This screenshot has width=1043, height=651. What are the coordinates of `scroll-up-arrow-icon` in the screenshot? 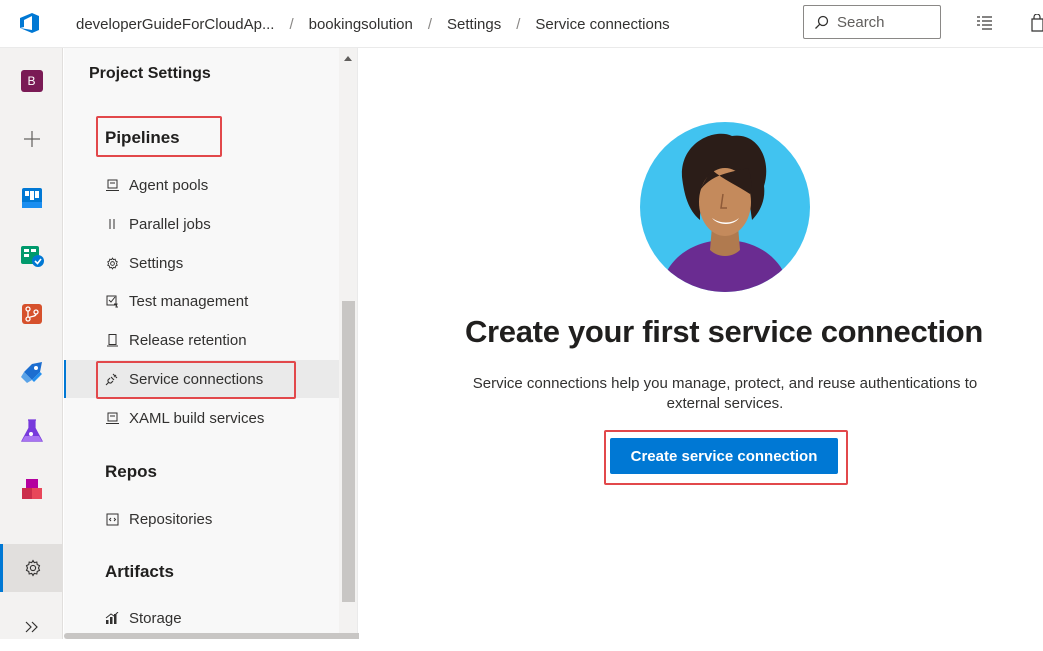 It's located at (348, 58).